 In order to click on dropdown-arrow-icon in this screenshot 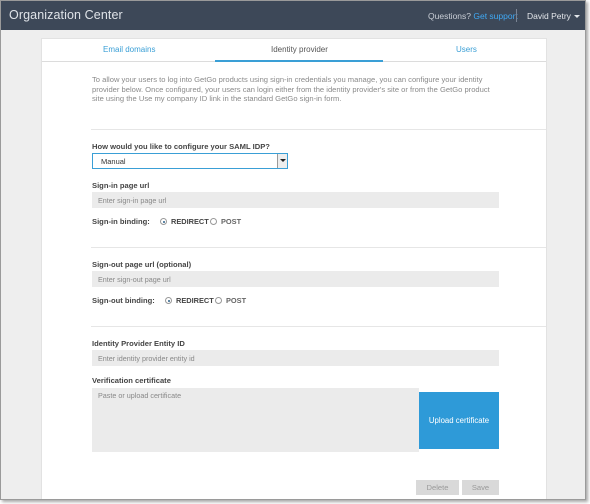, I will do `click(282, 161)`.